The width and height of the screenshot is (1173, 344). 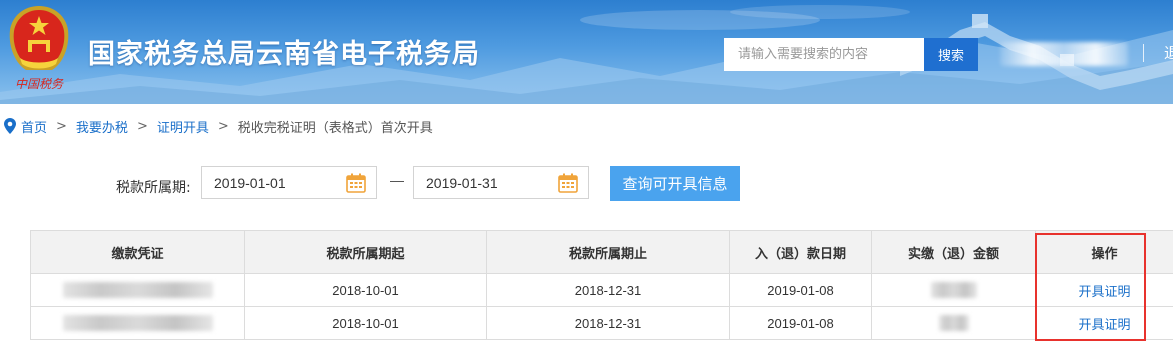 I want to click on column-header-period-end: 税款所属期止, so click(x=608, y=252).